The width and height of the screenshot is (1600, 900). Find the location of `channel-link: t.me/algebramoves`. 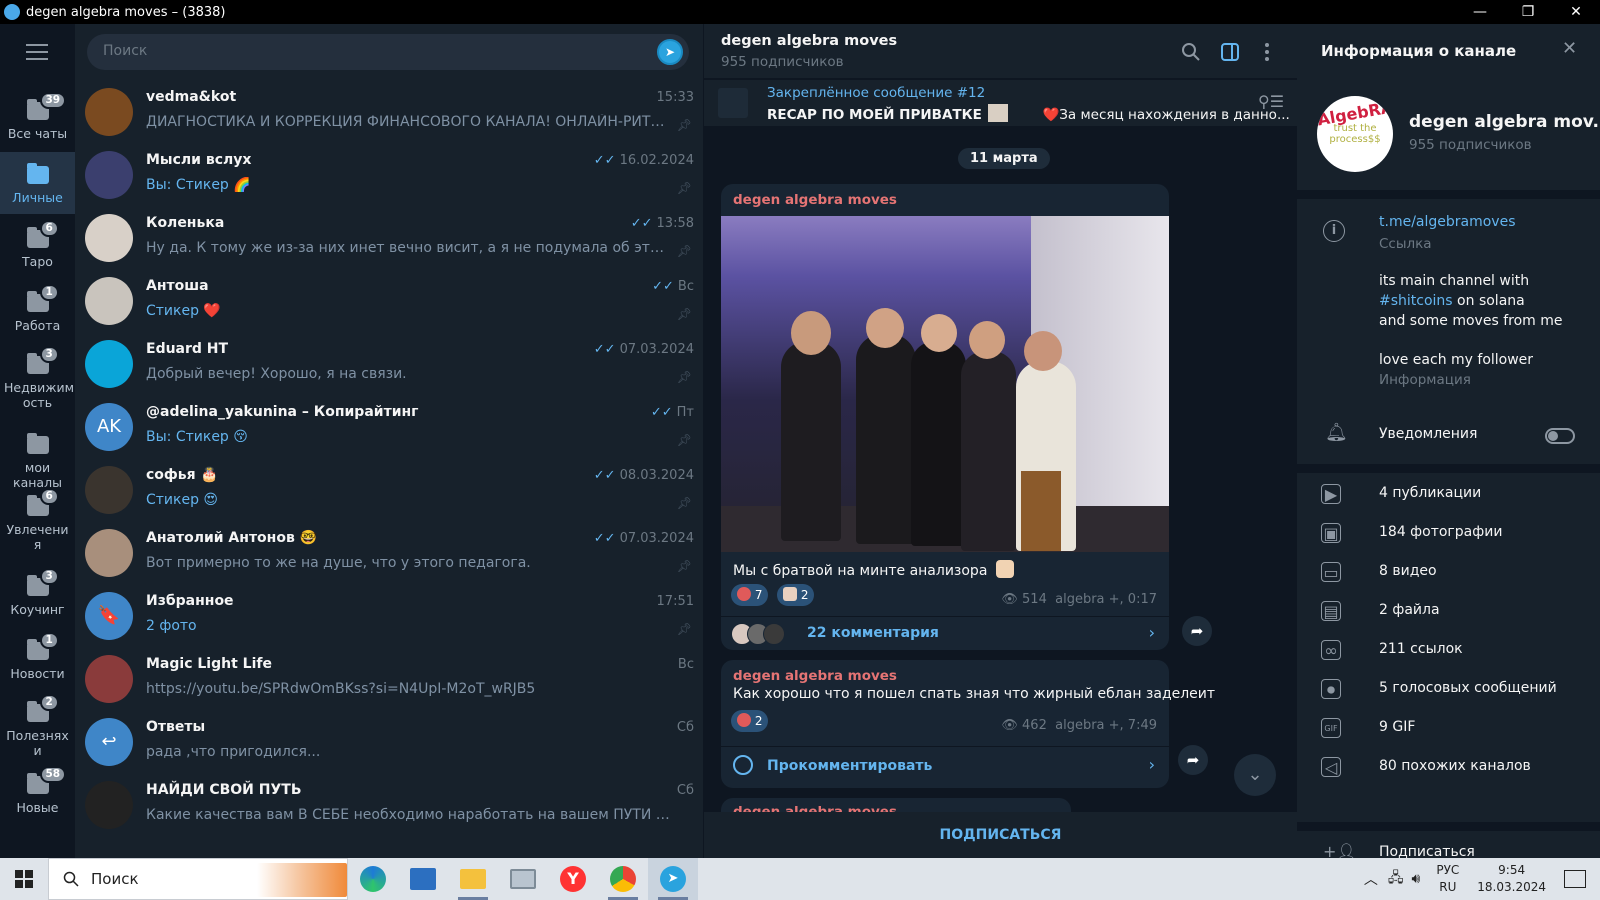

channel-link: t.me/algebramoves is located at coordinates (1447, 222).